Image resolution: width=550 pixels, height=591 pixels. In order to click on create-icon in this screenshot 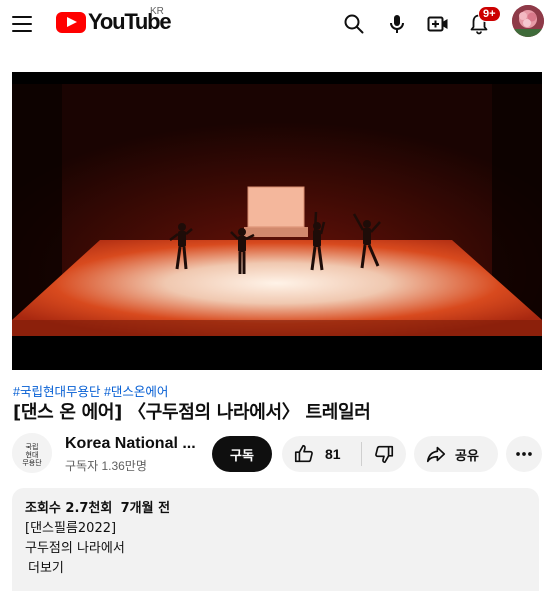, I will do `click(437, 24)`.